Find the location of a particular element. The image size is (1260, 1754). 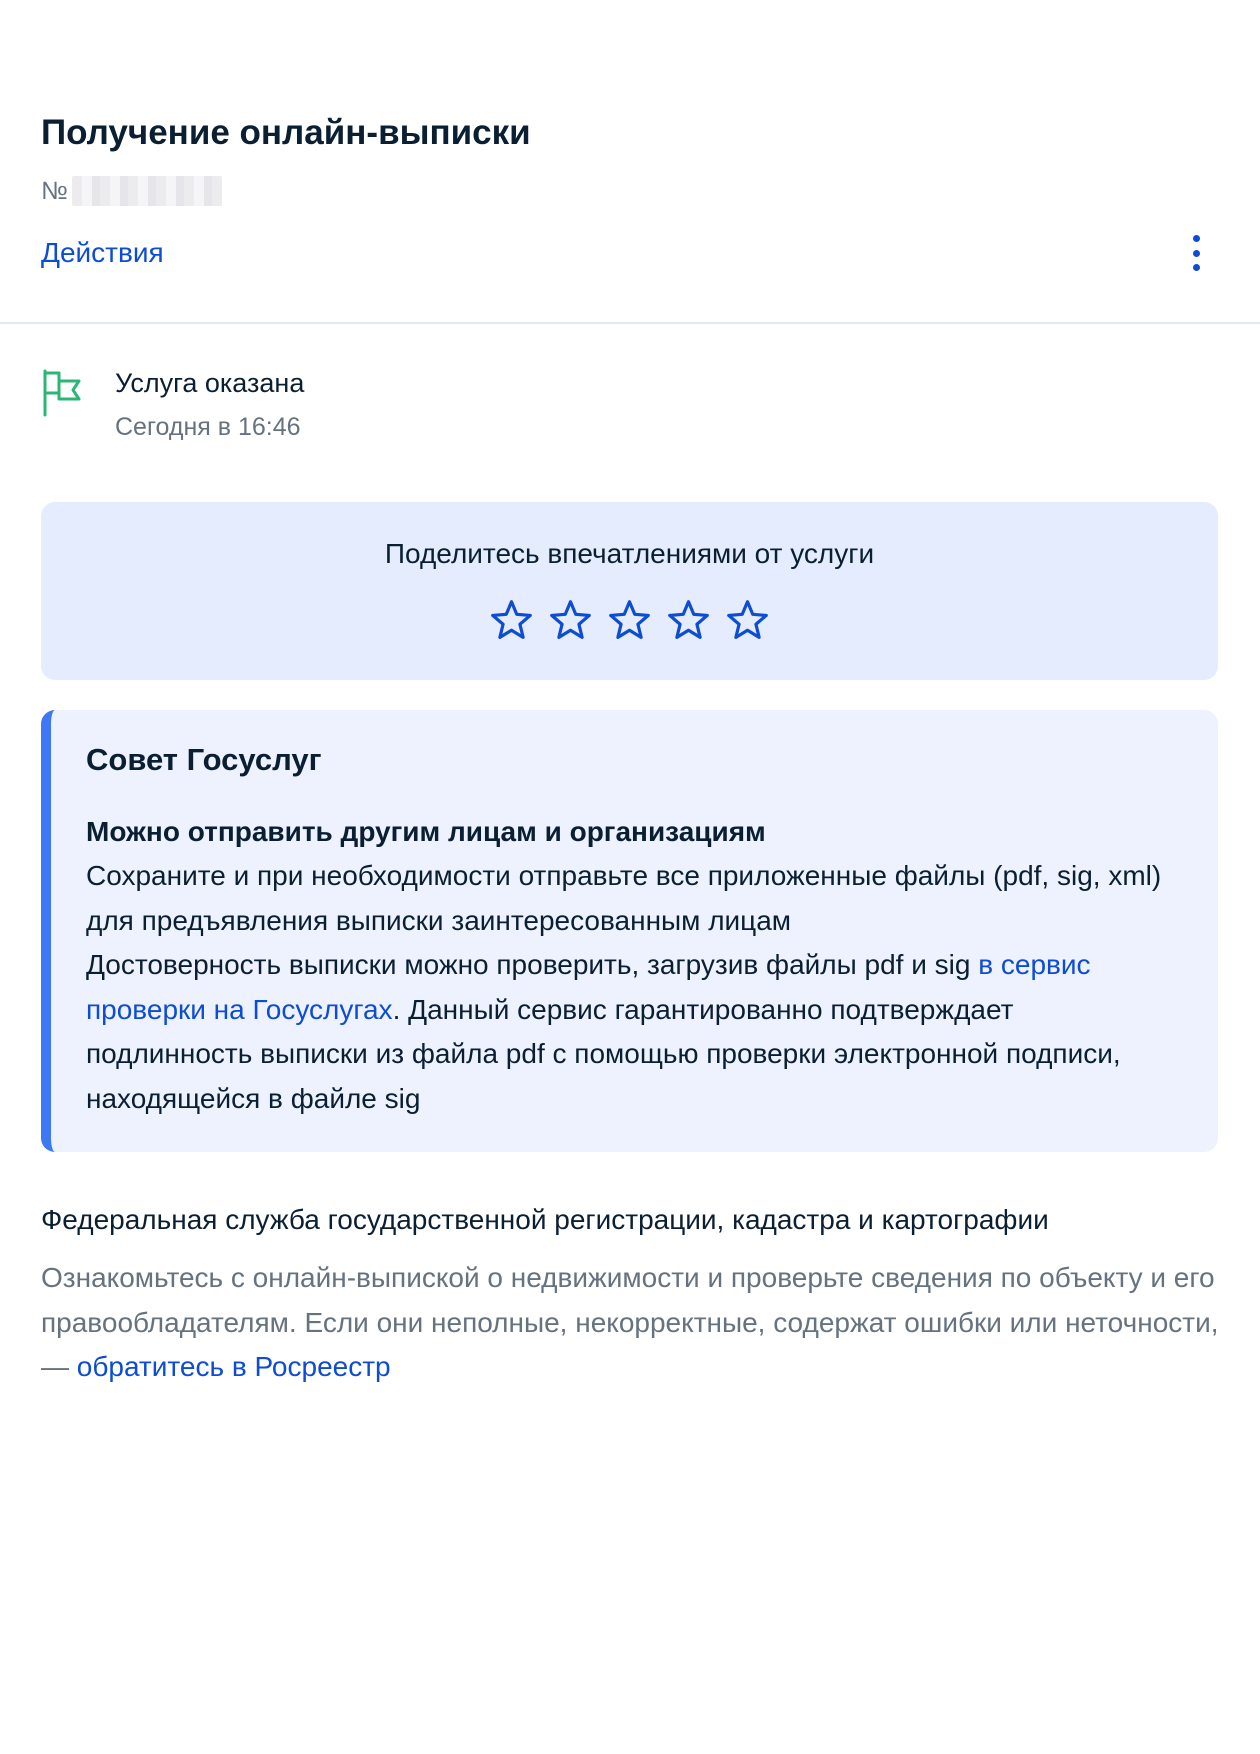

actions-row: Действия is located at coordinates (630, 253).